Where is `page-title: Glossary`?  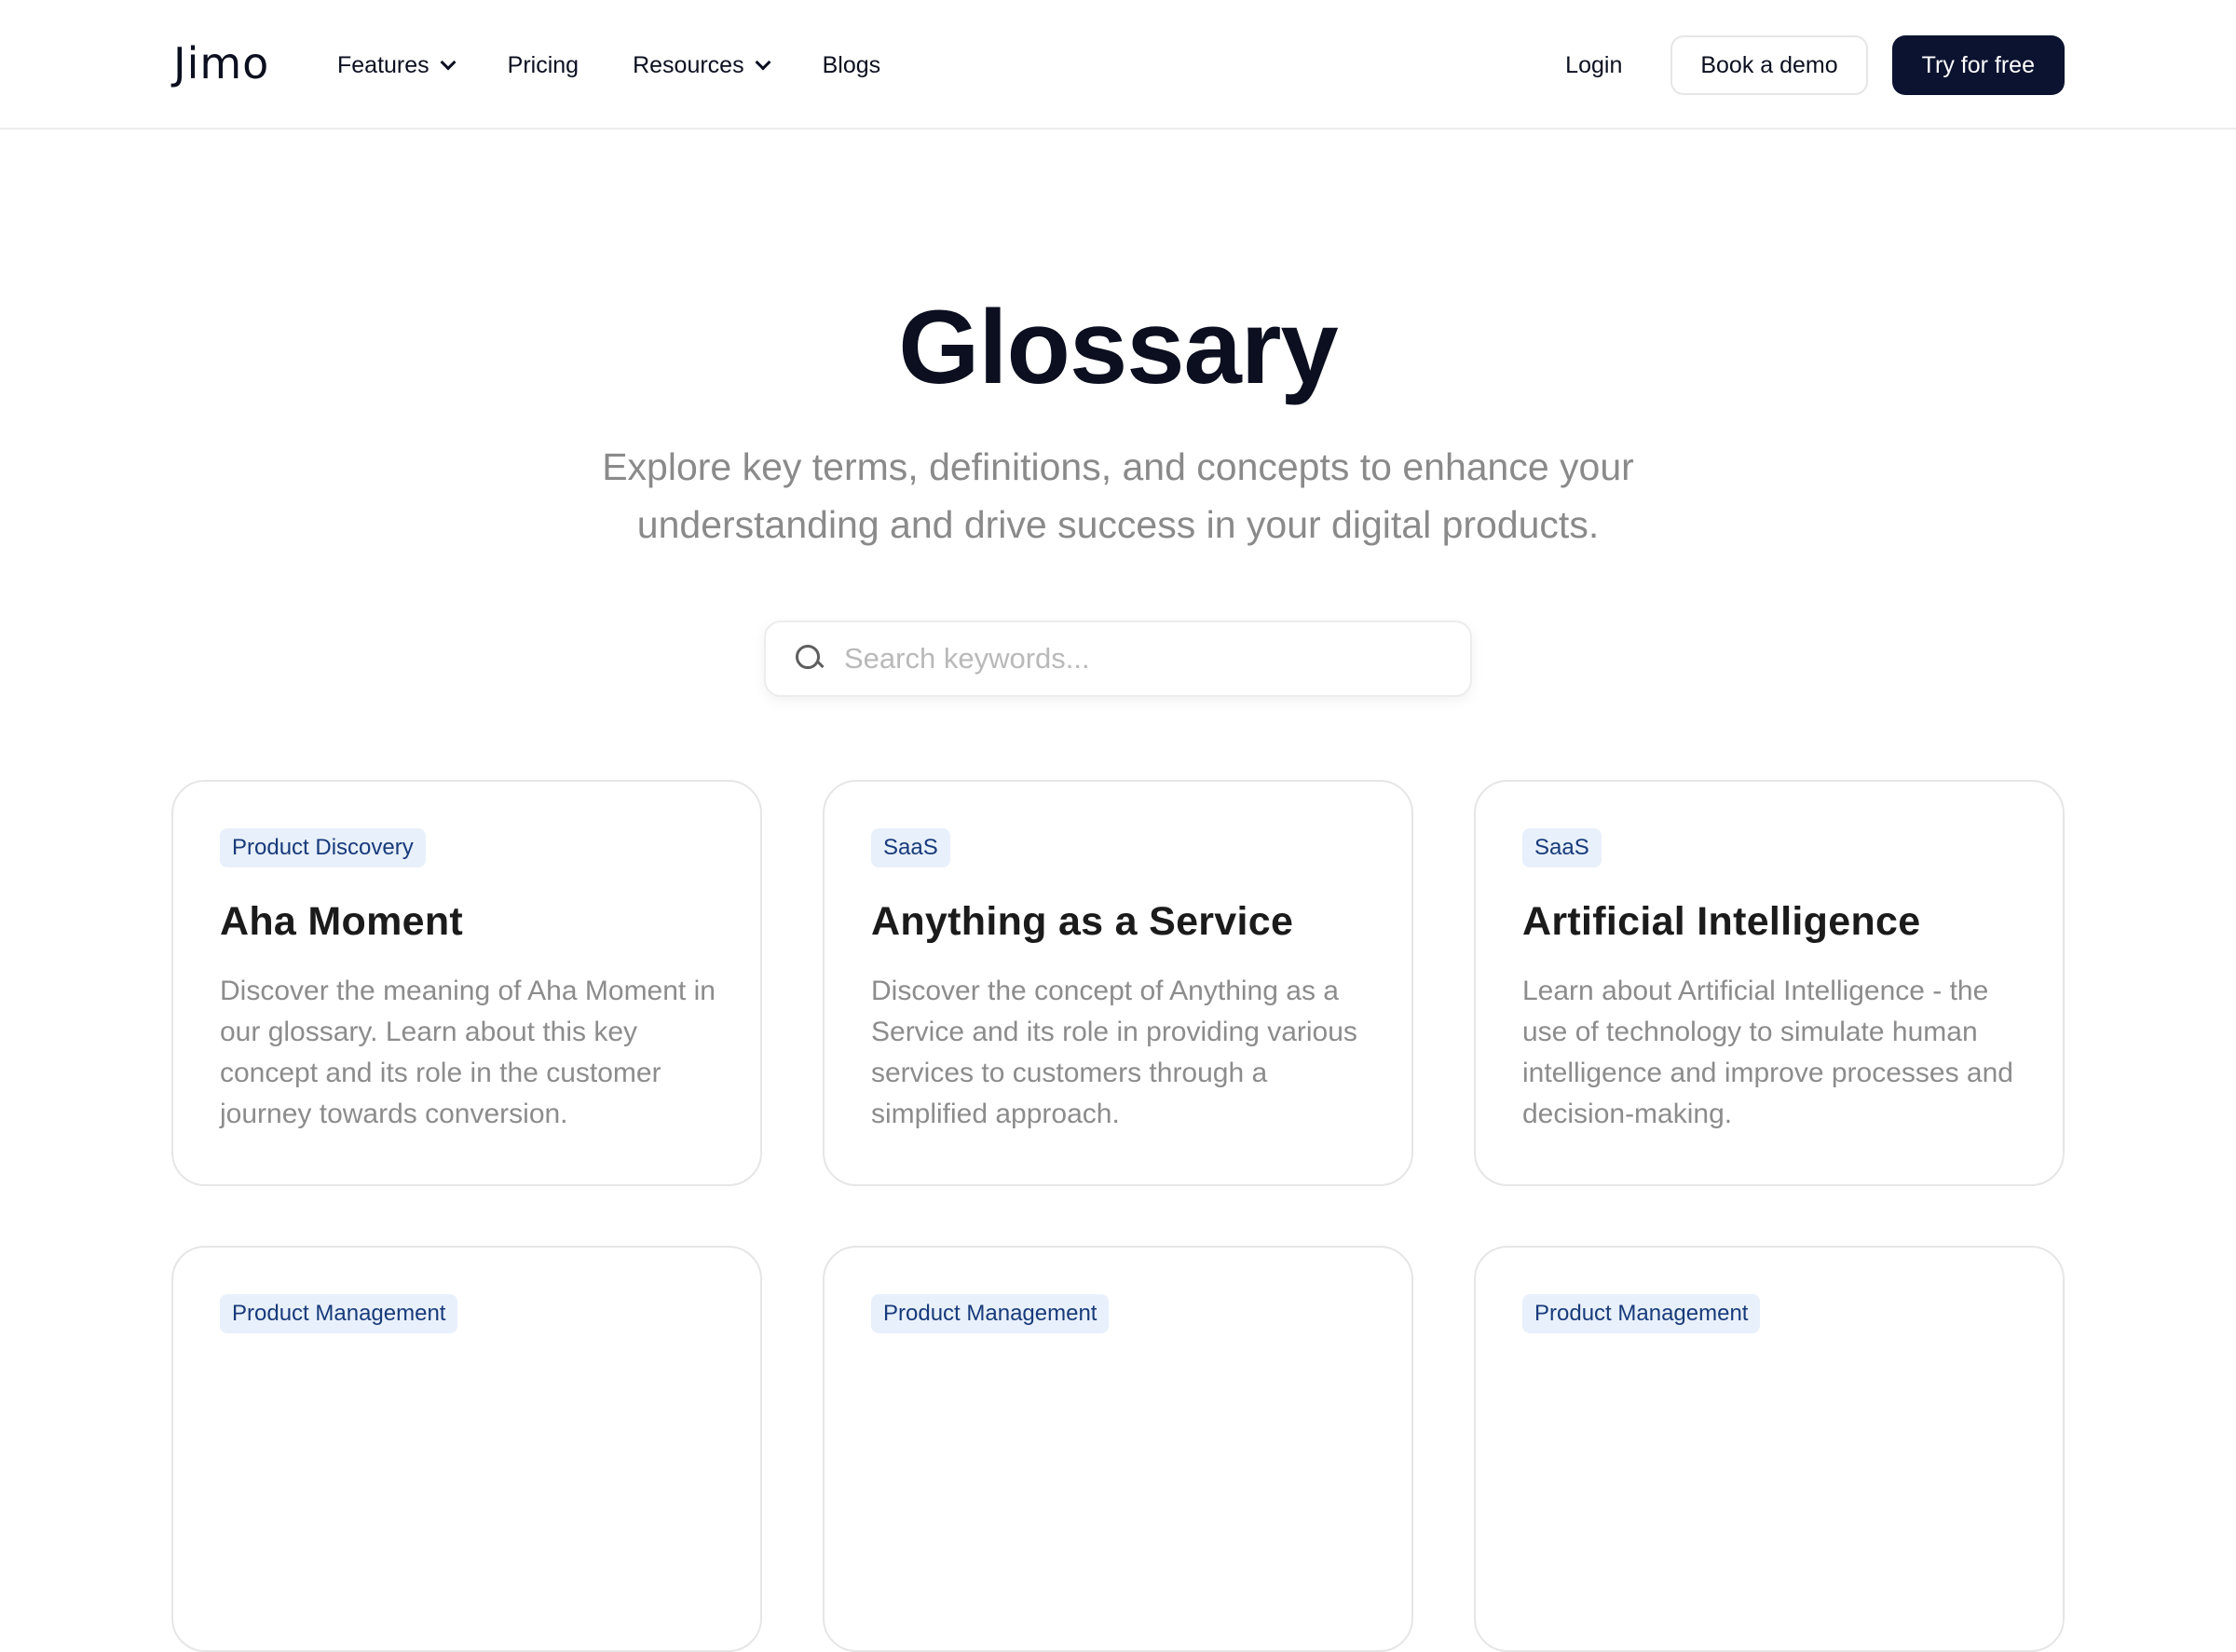
page-title: Glossary is located at coordinates (1118, 347).